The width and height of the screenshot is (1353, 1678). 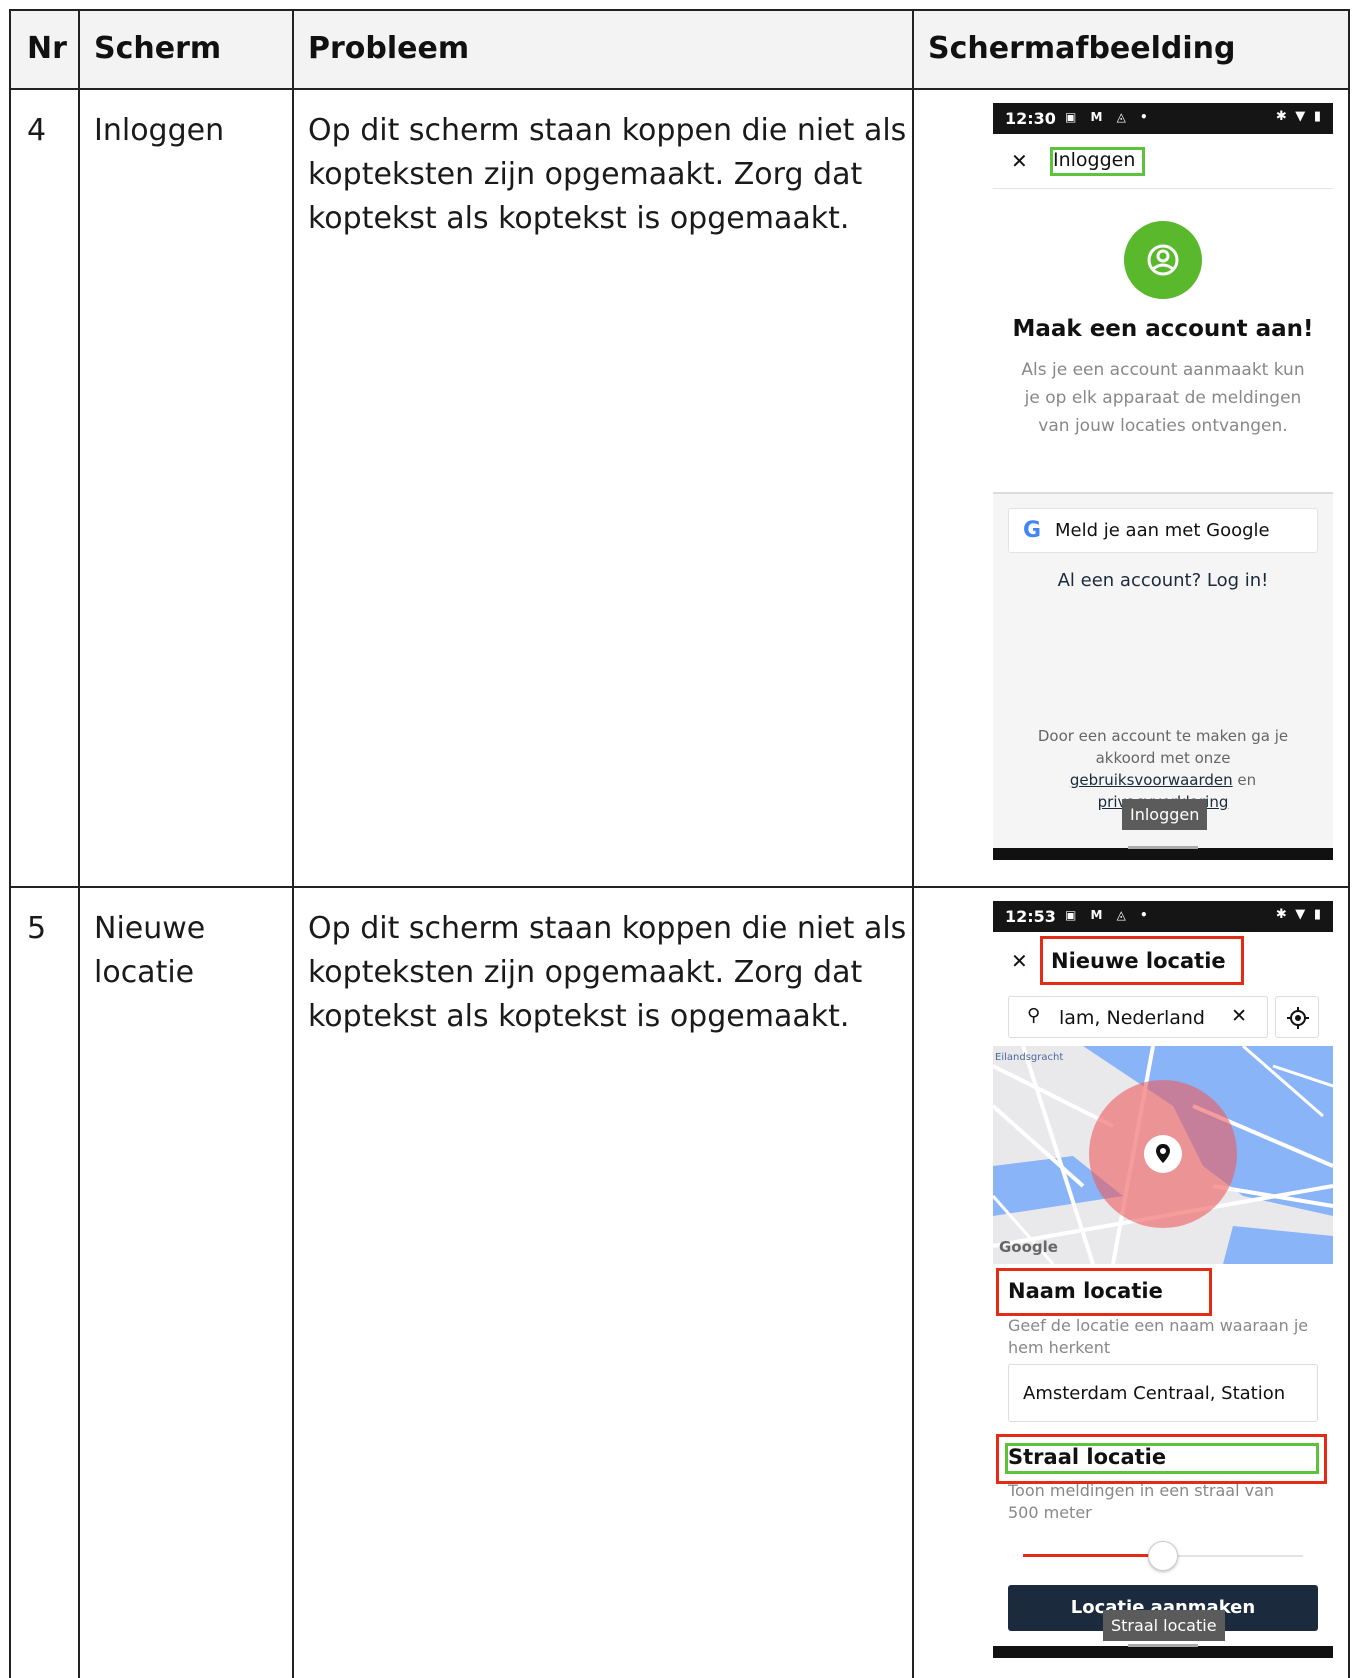 What do you see at coordinates (1030, 916) in the screenshot?
I see `status-time: 12:53` at bounding box center [1030, 916].